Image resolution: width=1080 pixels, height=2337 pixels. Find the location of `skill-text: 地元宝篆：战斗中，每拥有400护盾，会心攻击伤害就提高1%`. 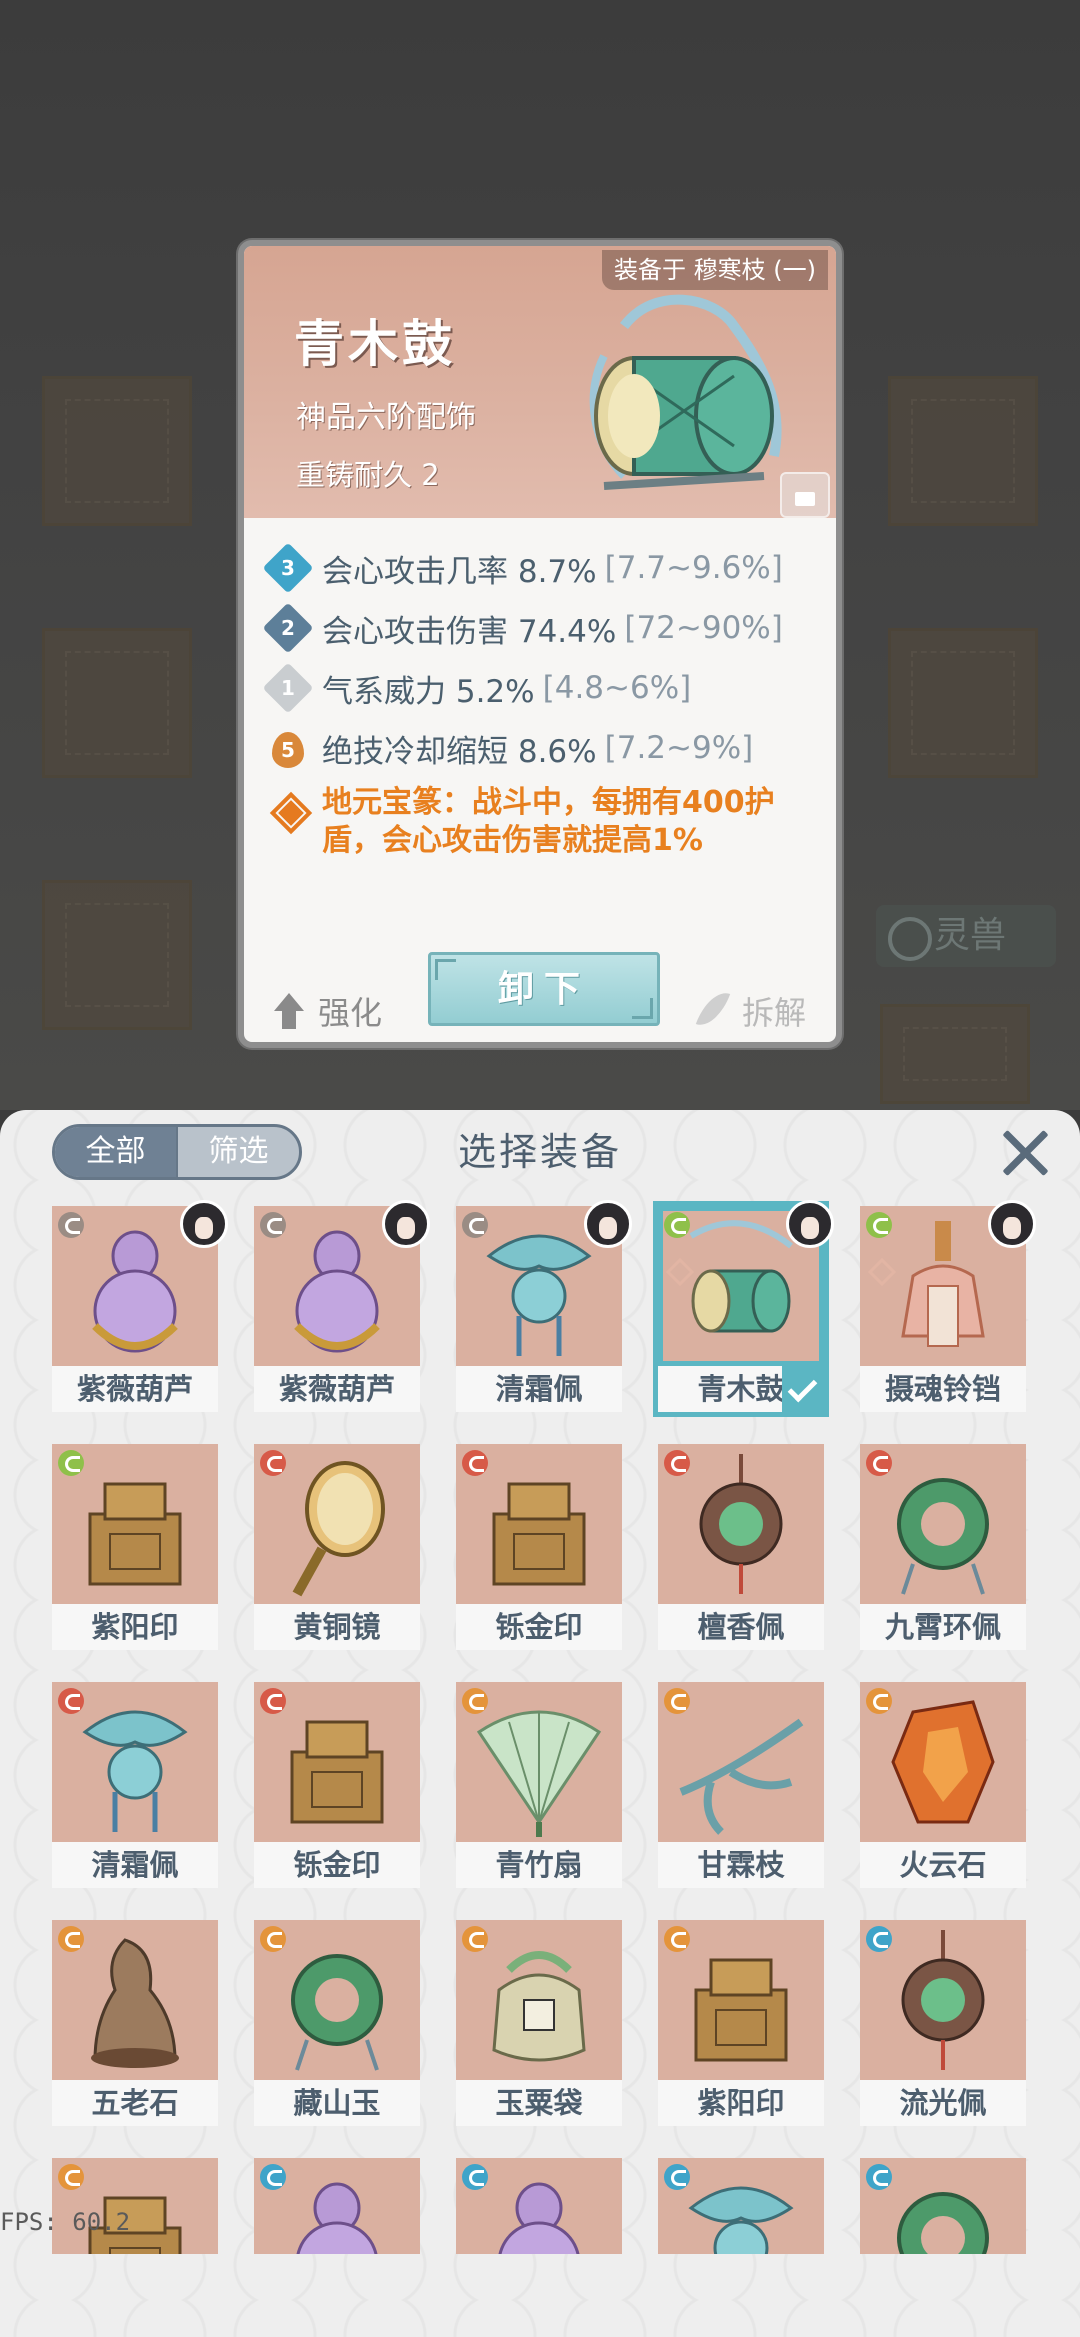

skill-text: 地元宝篆：战斗中，每拥有400护盾，会心攻击伤害就提高1% is located at coordinates (548, 821).